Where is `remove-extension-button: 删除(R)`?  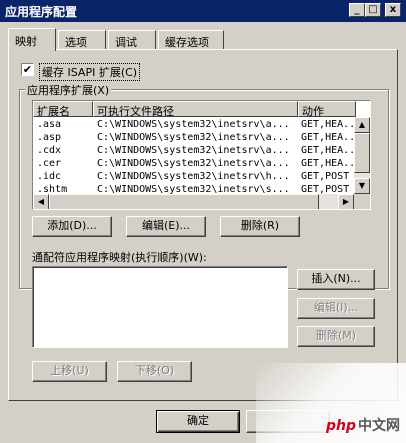
remove-extension-button: 删除(R) is located at coordinates (260, 226).